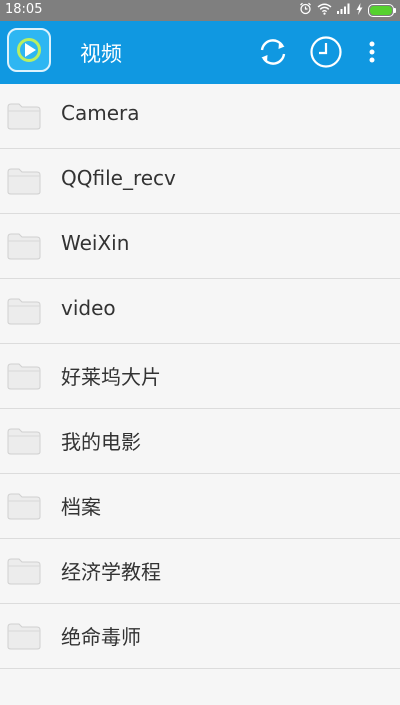 This screenshot has height=705, width=400. I want to click on folder-name: 我的电影, so click(101, 442).